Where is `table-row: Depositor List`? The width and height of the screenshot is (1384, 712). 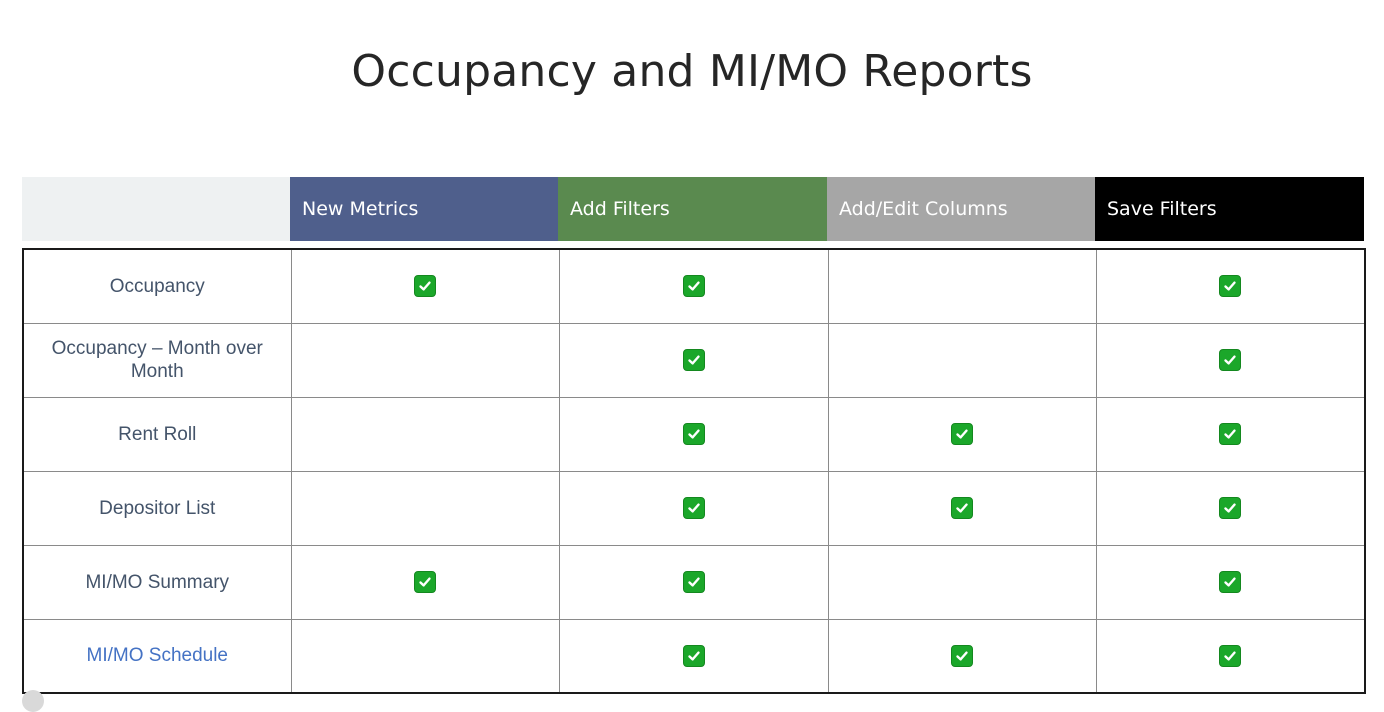
table-row: Depositor List is located at coordinates (694, 508).